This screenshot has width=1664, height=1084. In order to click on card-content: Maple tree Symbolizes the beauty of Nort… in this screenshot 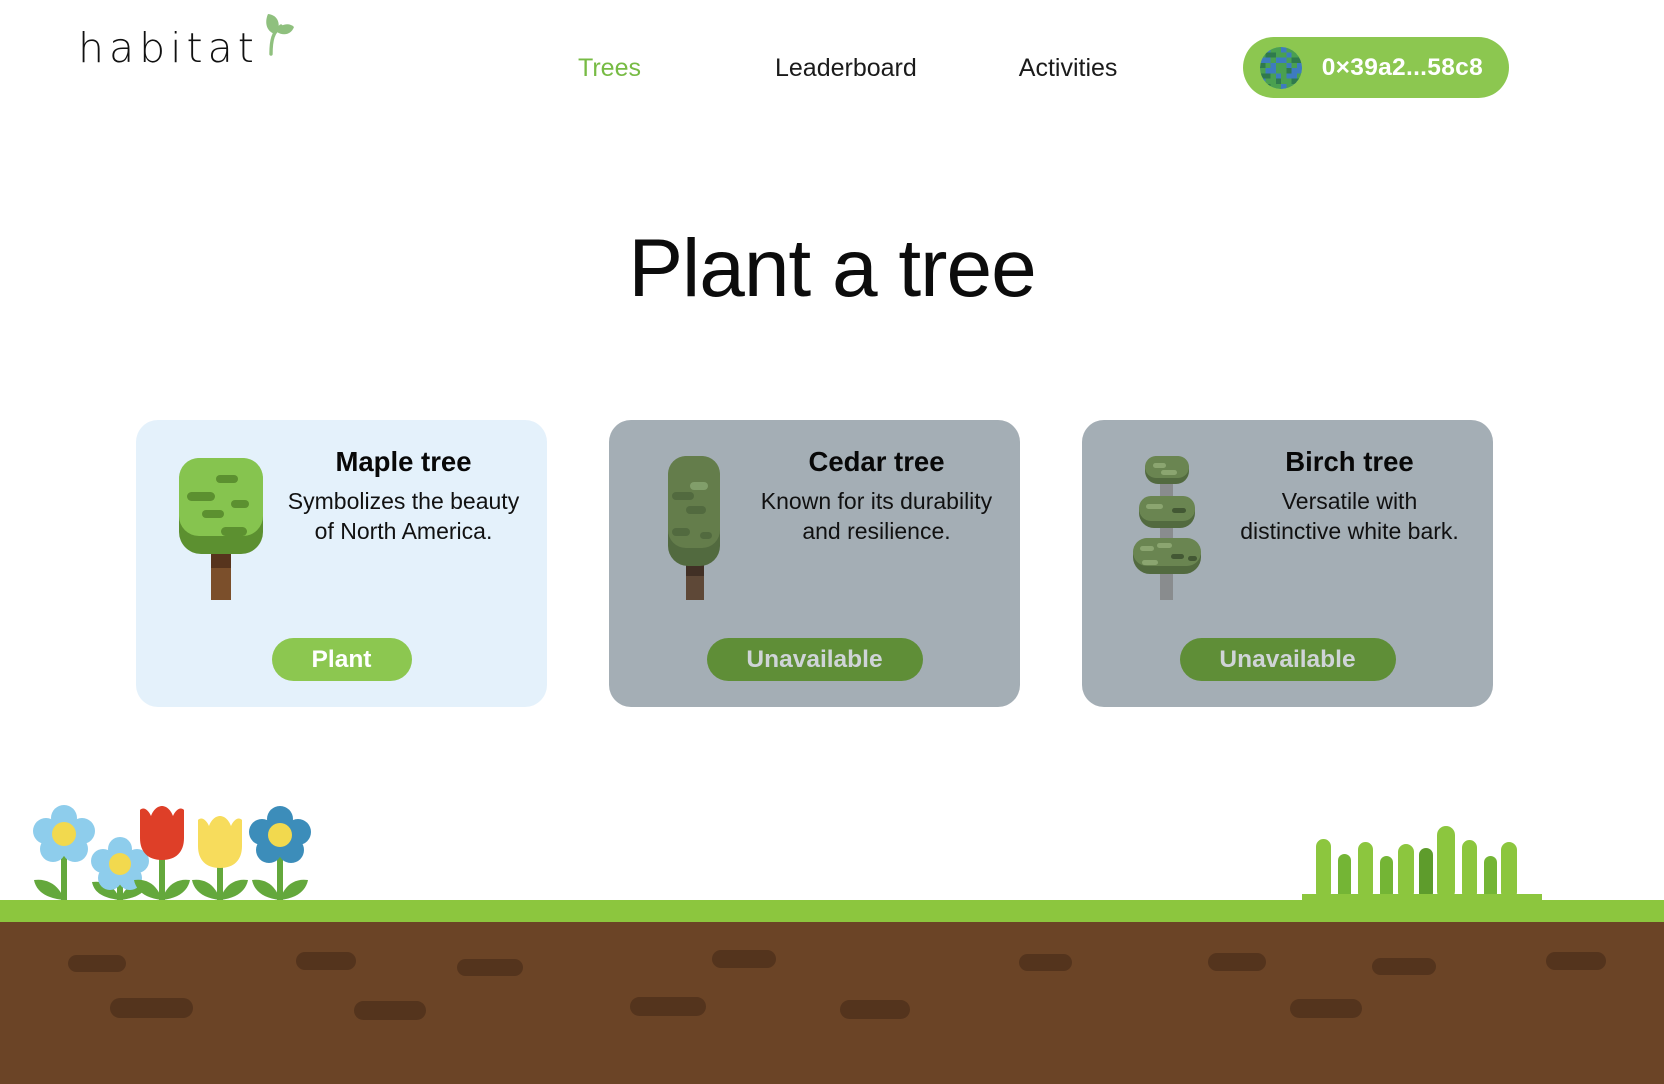, I will do `click(341, 520)`.